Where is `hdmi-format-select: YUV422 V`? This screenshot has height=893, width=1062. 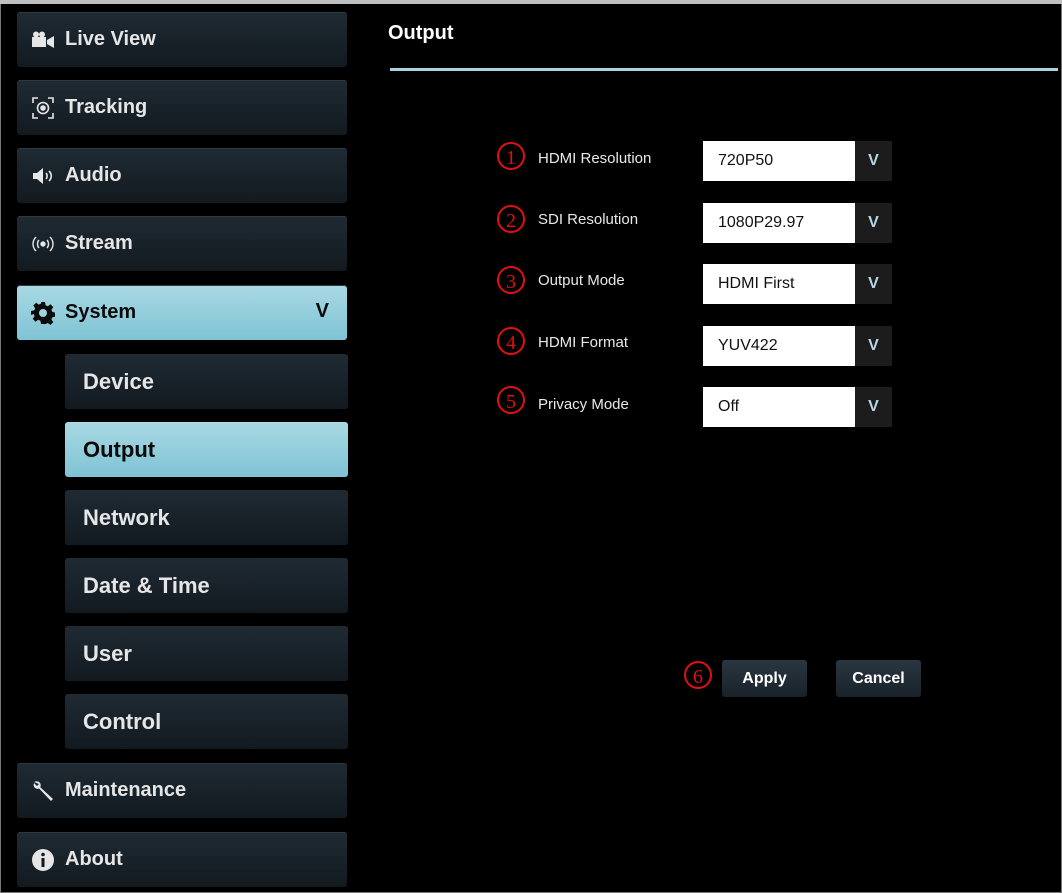 hdmi-format-select: YUV422 V is located at coordinates (797, 346).